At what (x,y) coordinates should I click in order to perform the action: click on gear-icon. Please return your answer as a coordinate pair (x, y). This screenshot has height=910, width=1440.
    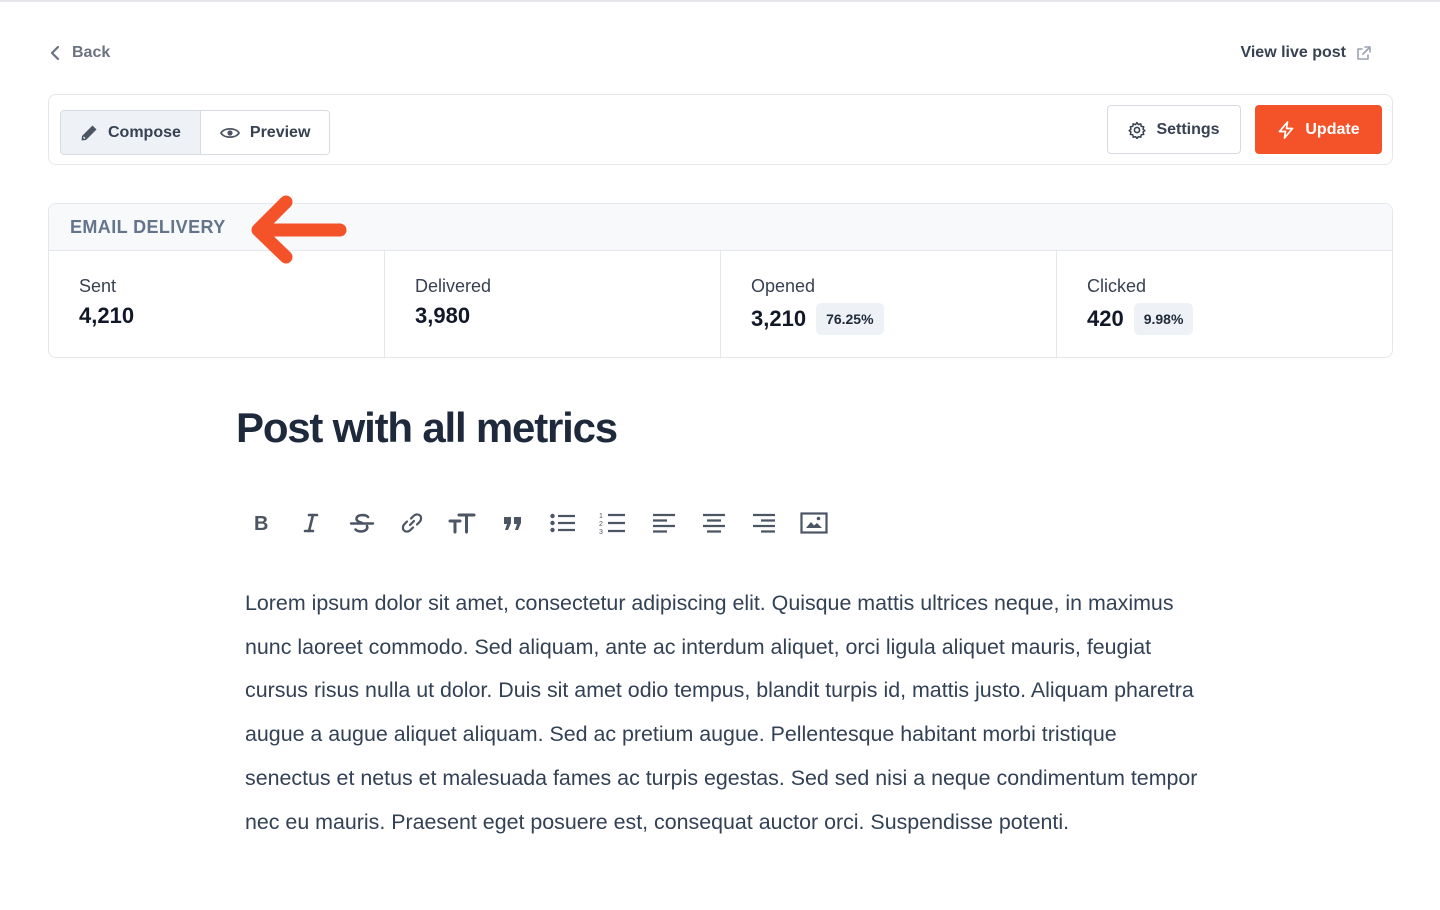
    Looking at the image, I should click on (1137, 130).